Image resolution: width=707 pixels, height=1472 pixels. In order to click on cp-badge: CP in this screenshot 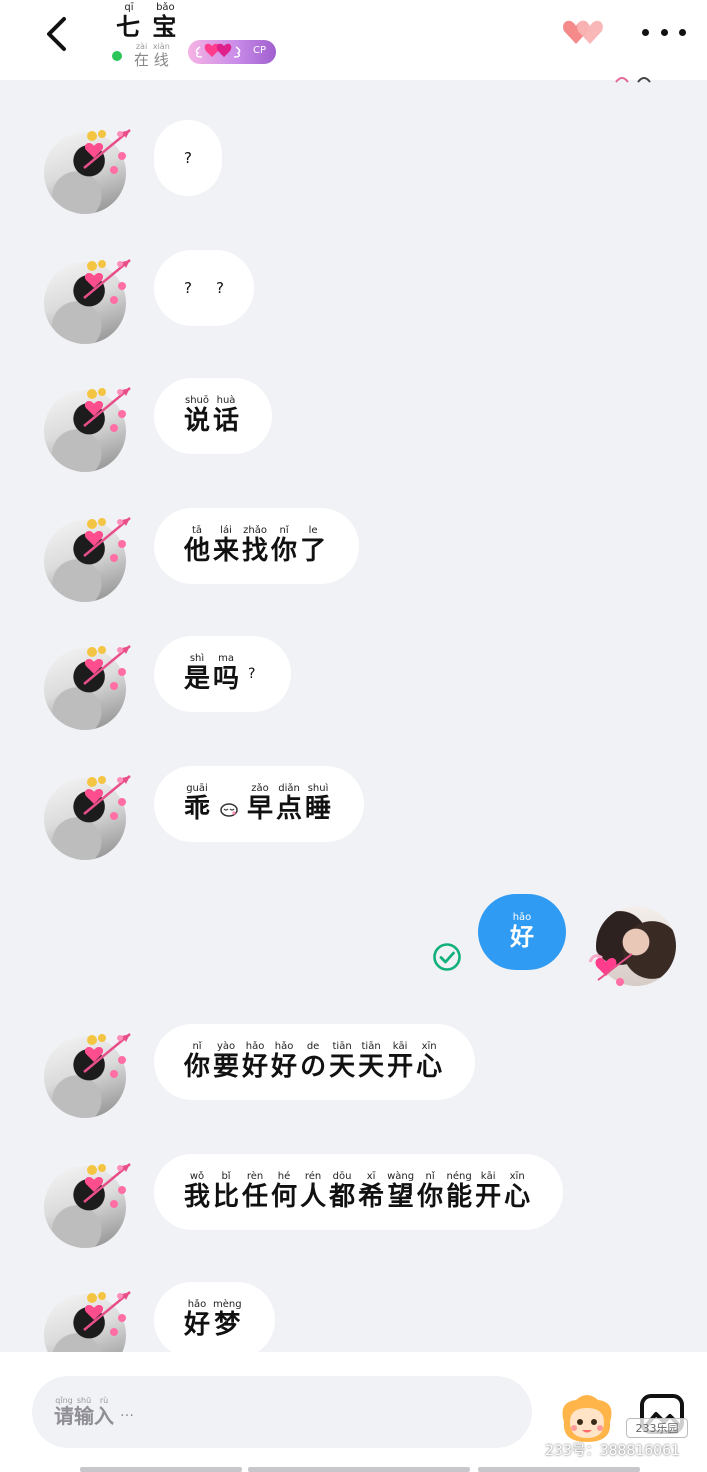, I will do `click(232, 52)`.